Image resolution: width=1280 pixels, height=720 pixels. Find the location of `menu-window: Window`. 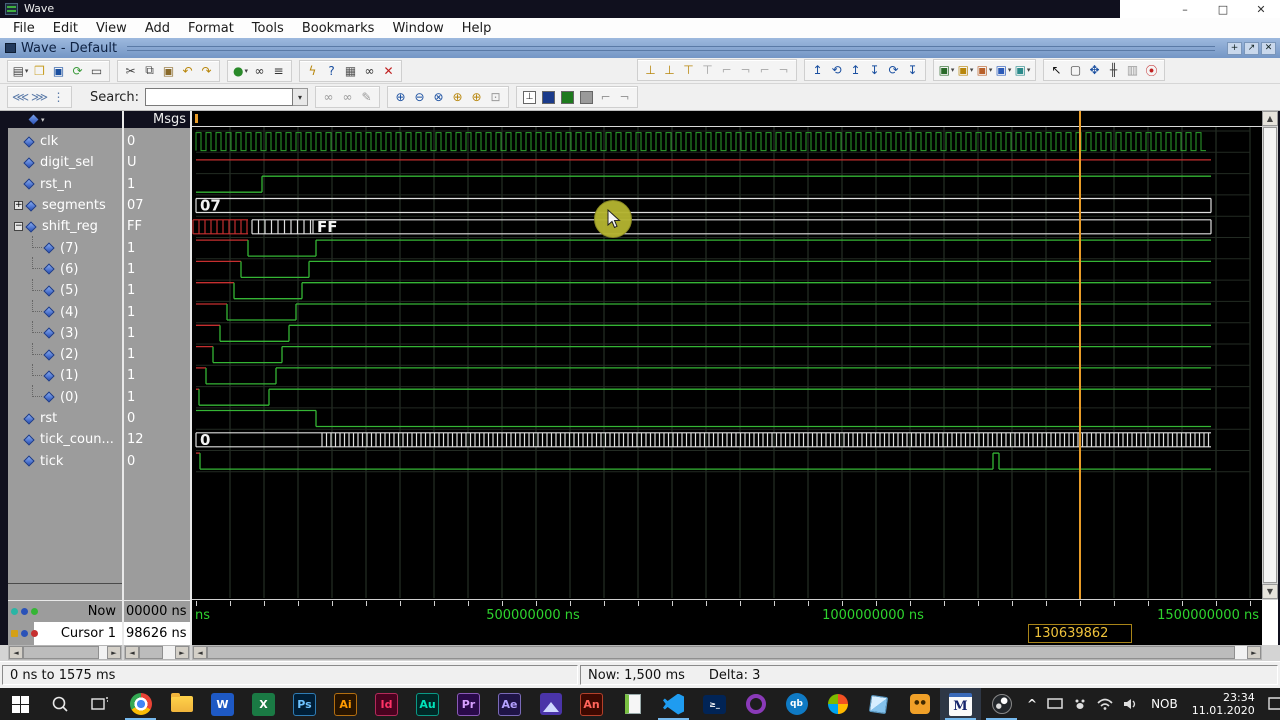

menu-window: Window is located at coordinates (417, 28).